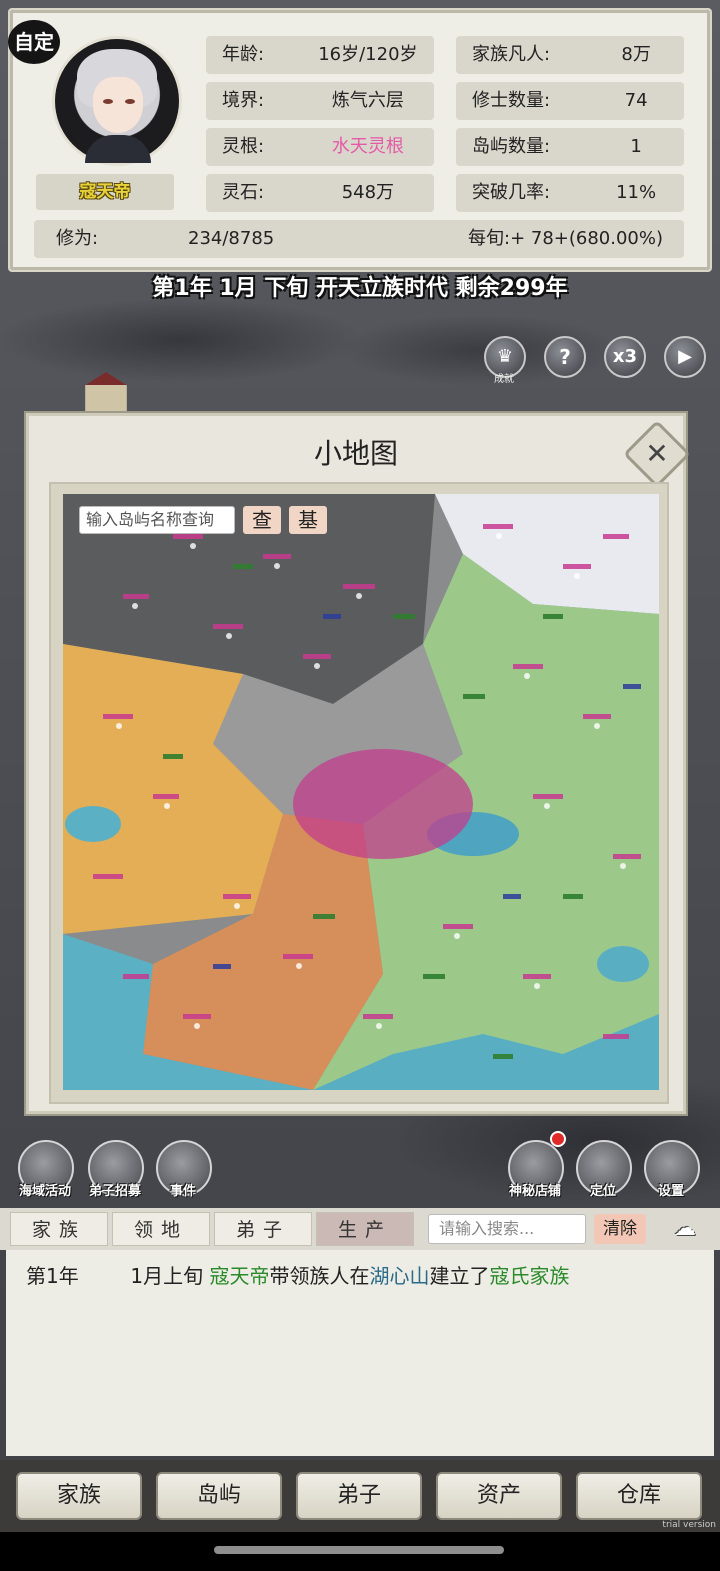  I want to click on clear-button: 清除, so click(620, 1229).